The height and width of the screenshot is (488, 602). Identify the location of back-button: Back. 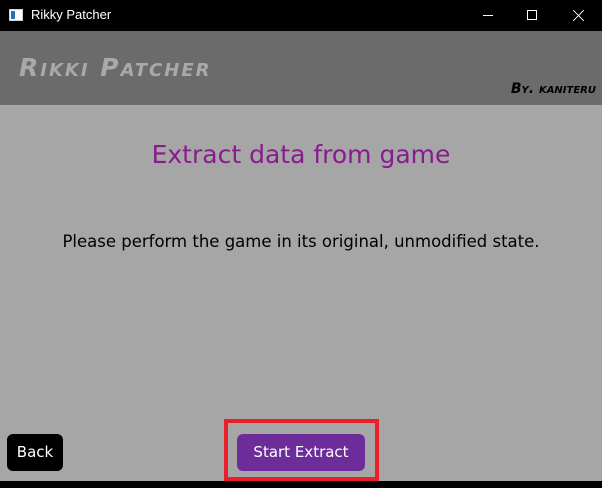
(35, 452).